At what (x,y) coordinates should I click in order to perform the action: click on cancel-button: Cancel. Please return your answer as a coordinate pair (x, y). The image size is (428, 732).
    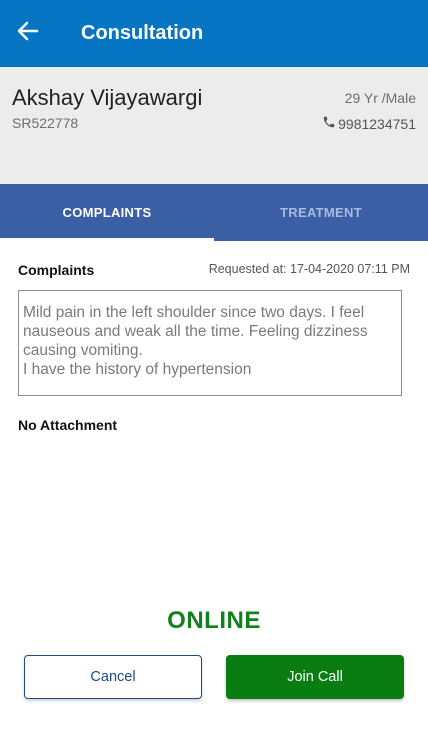
    Looking at the image, I should click on (113, 677).